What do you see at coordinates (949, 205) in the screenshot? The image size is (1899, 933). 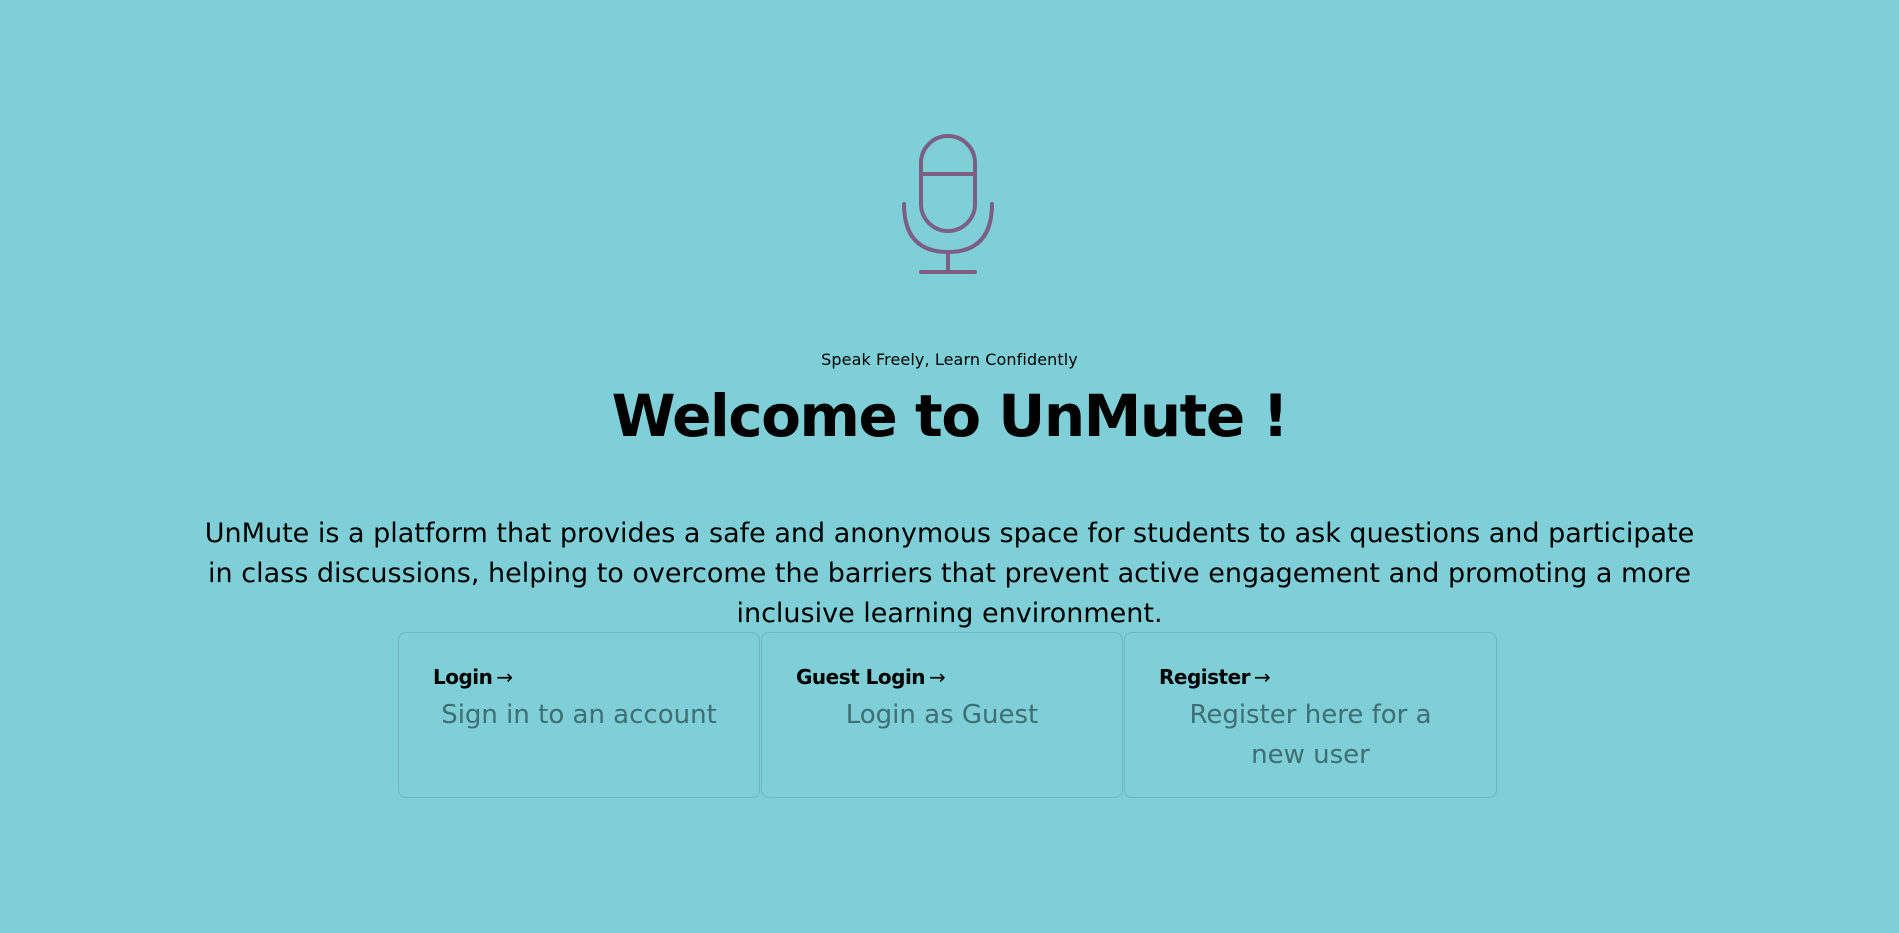 I see `microphone-icon` at bounding box center [949, 205].